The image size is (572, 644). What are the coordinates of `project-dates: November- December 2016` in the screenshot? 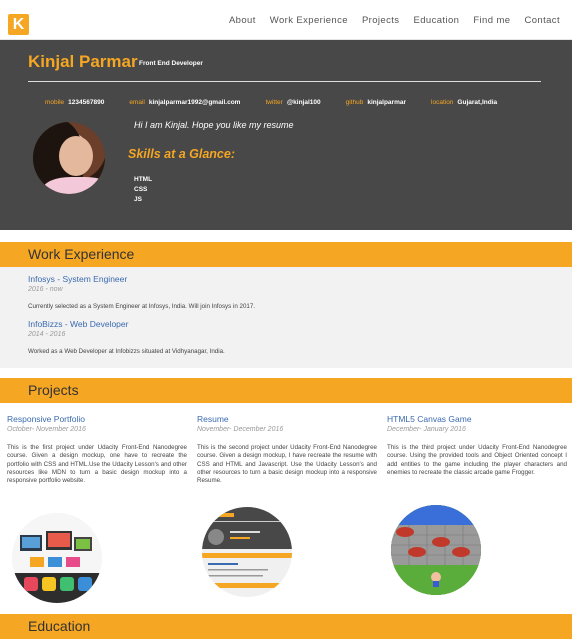 It's located at (240, 429).